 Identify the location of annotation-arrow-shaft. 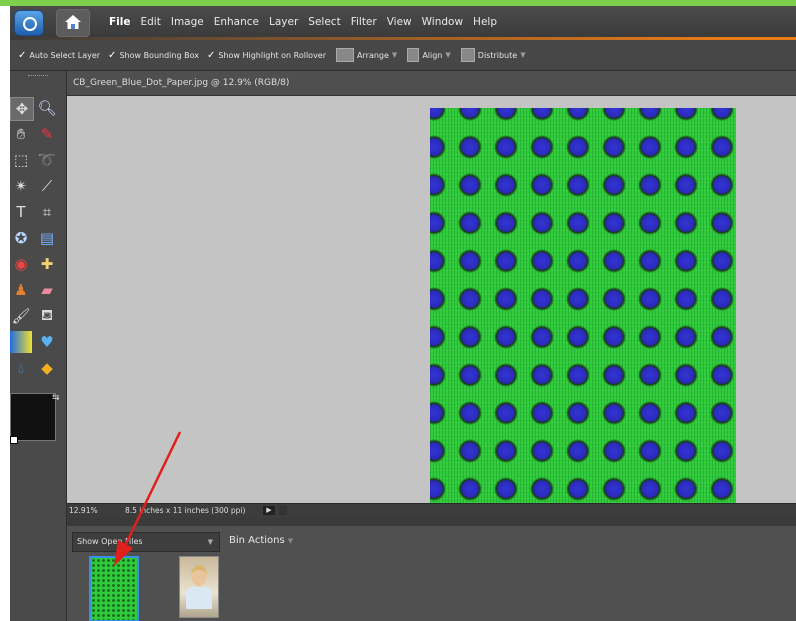
(152, 490).